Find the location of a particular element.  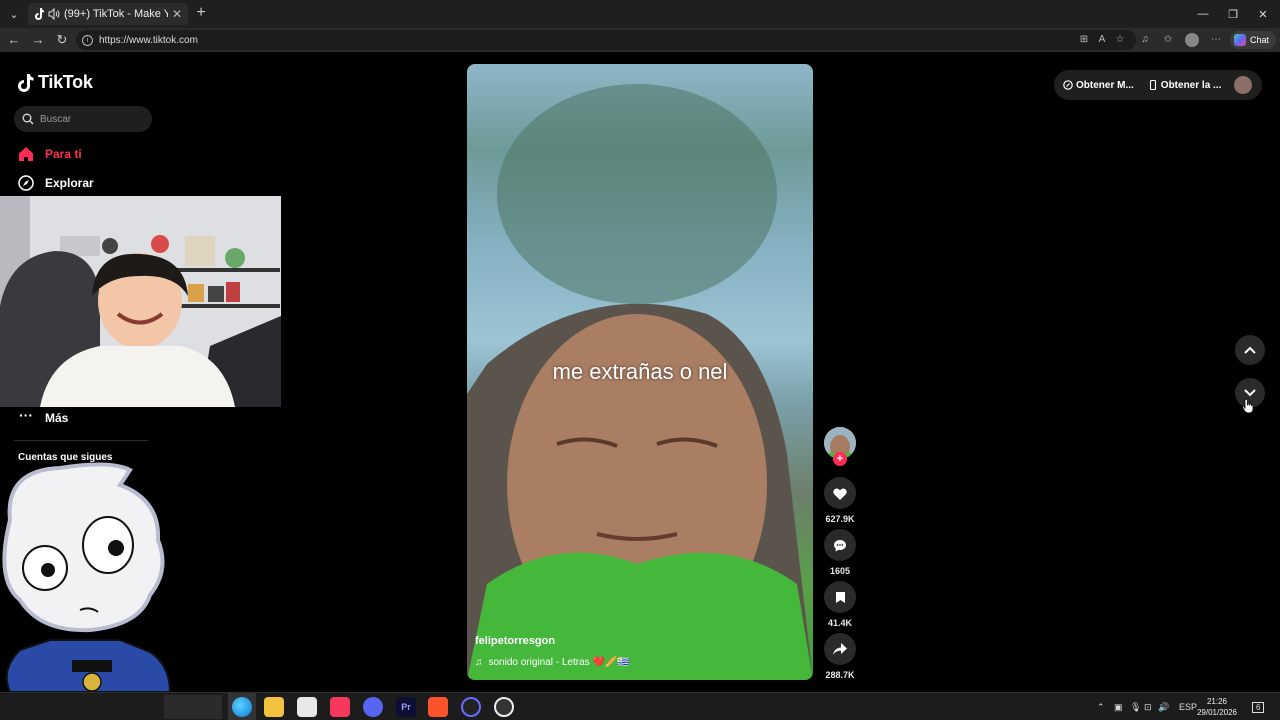

hand-cursor-icon is located at coordinates (1248, 406).